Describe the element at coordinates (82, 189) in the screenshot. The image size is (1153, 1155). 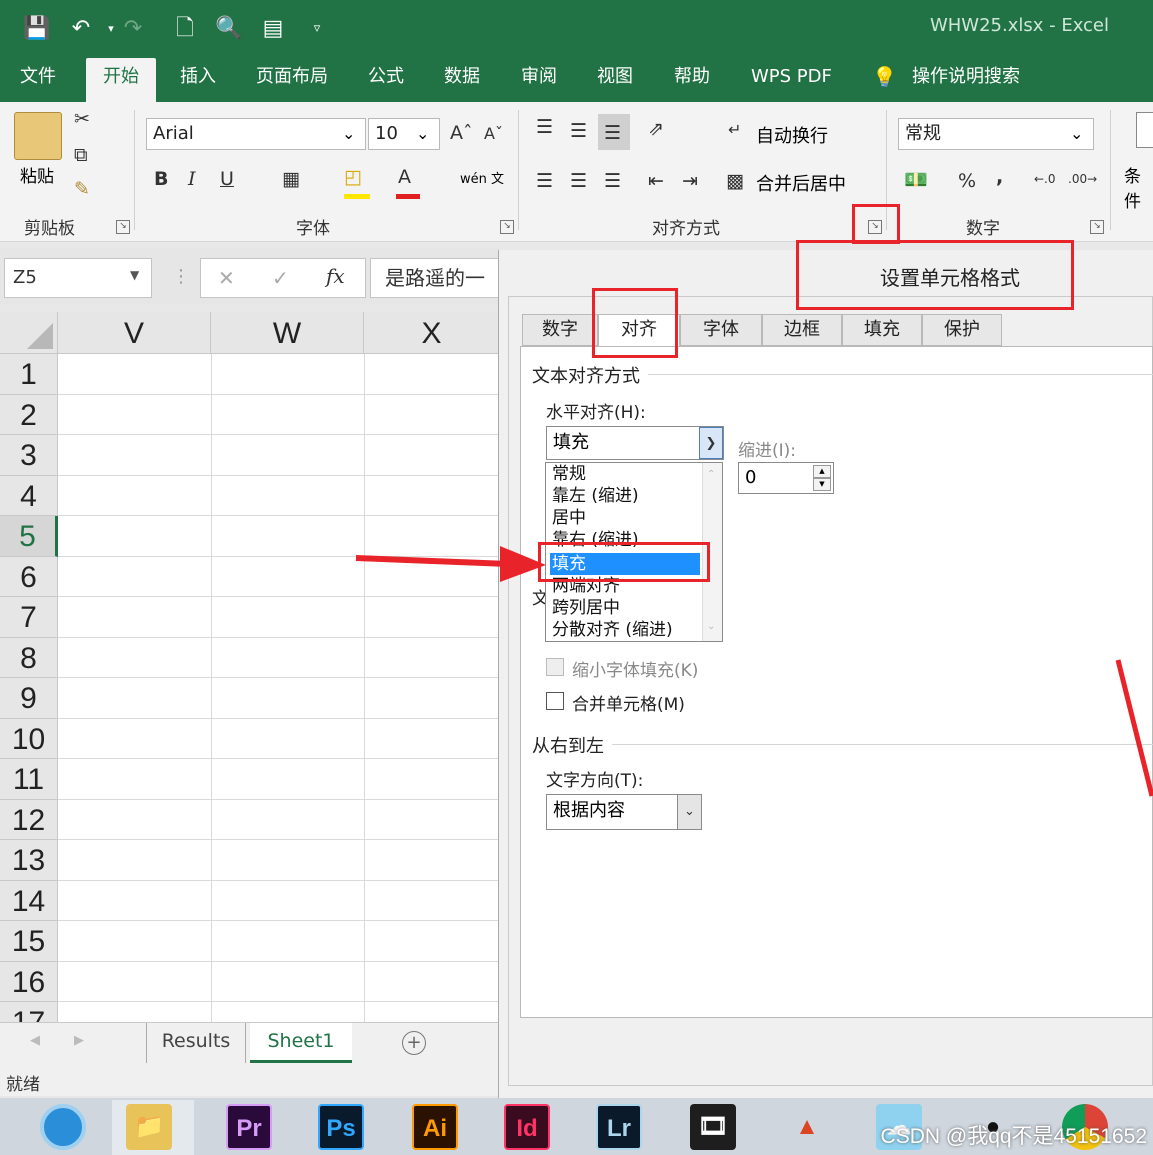
I see `format-painter-icon: ✎` at that location.